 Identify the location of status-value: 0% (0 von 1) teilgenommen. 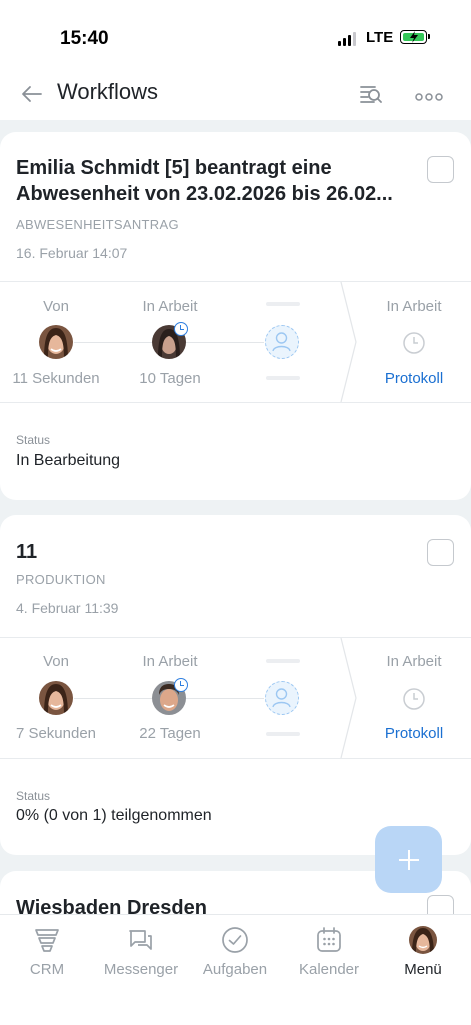
(114, 815).